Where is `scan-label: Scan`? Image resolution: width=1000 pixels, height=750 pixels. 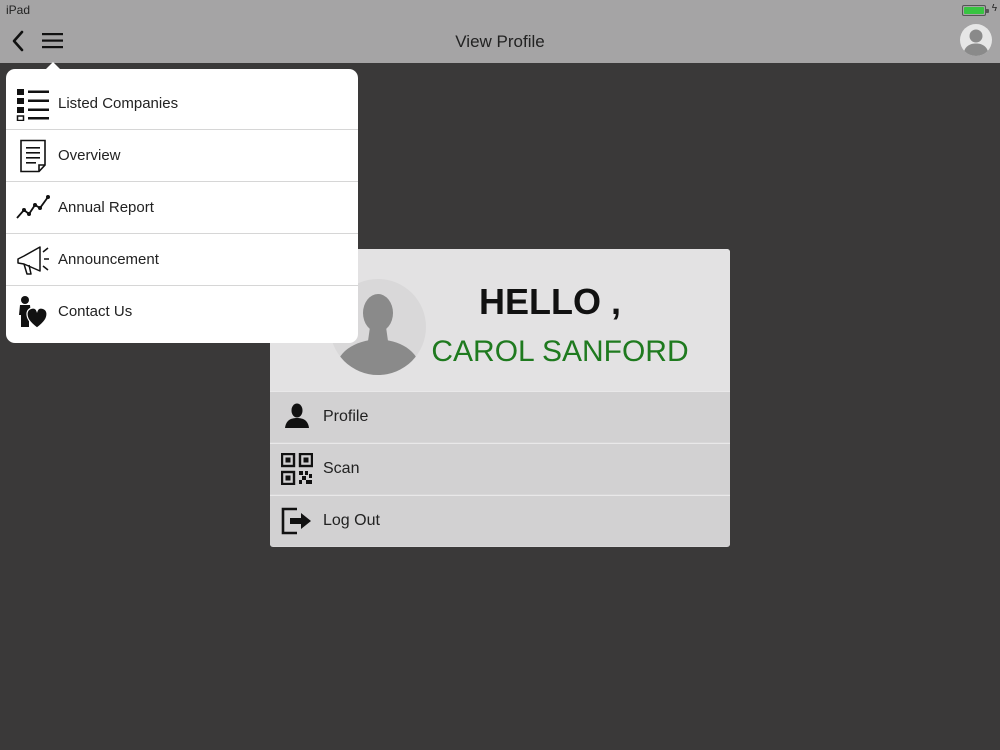
scan-label: Scan is located at coordinates (341, 468).